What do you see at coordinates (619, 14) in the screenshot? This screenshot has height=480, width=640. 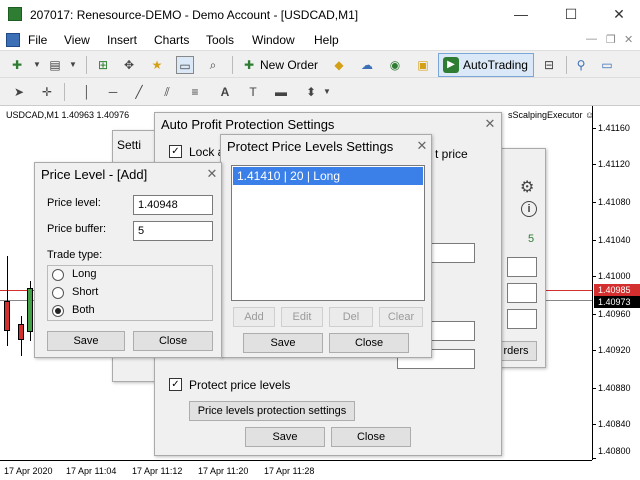 I see `close-window-button: ✕` at bounding box center [619, 14].